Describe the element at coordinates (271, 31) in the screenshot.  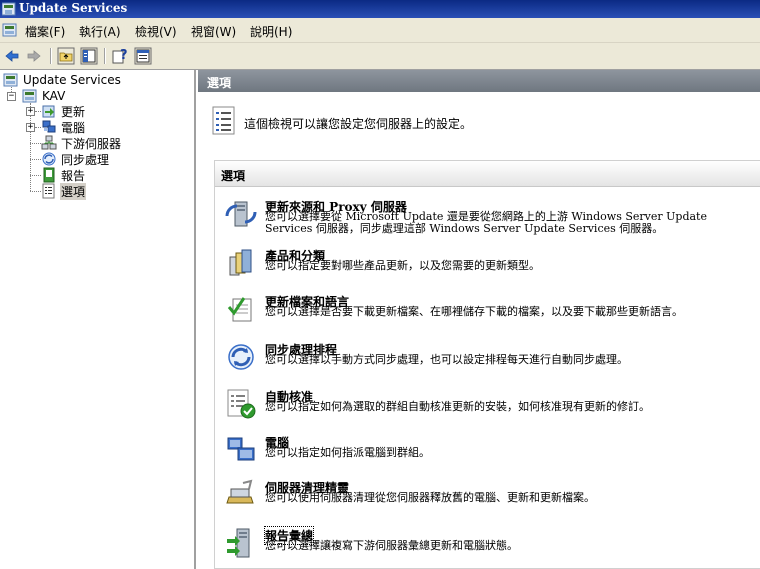
I see `menu-help: 說明(H)` at that location.